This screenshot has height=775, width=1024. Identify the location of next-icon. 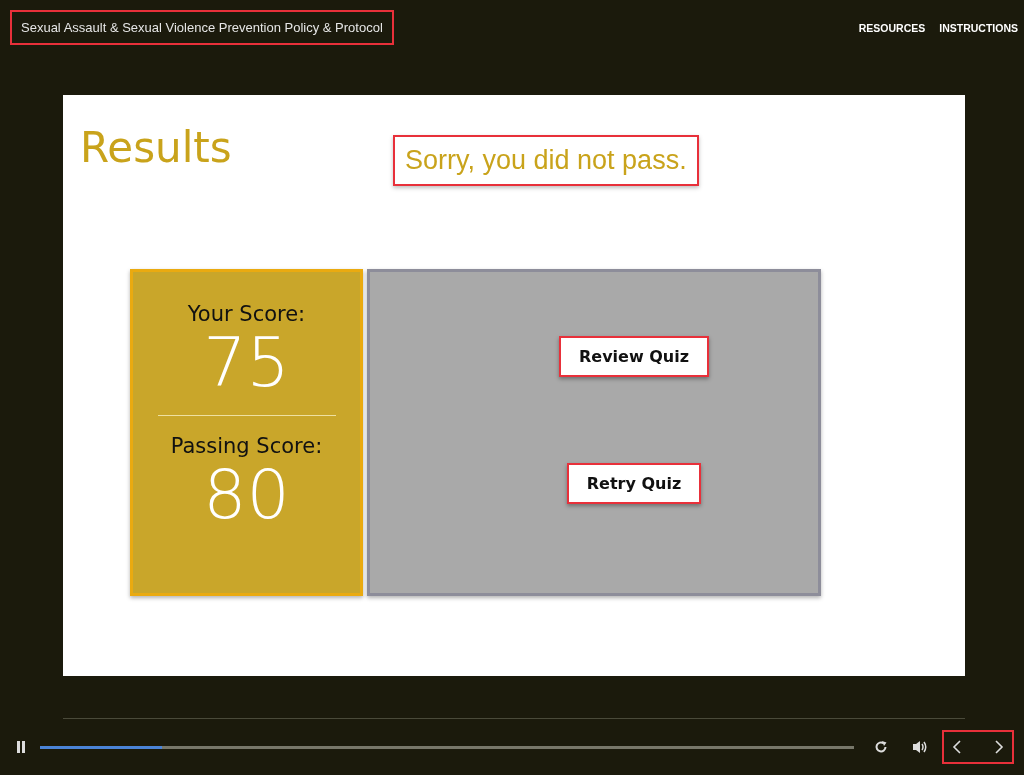
(999, 747).